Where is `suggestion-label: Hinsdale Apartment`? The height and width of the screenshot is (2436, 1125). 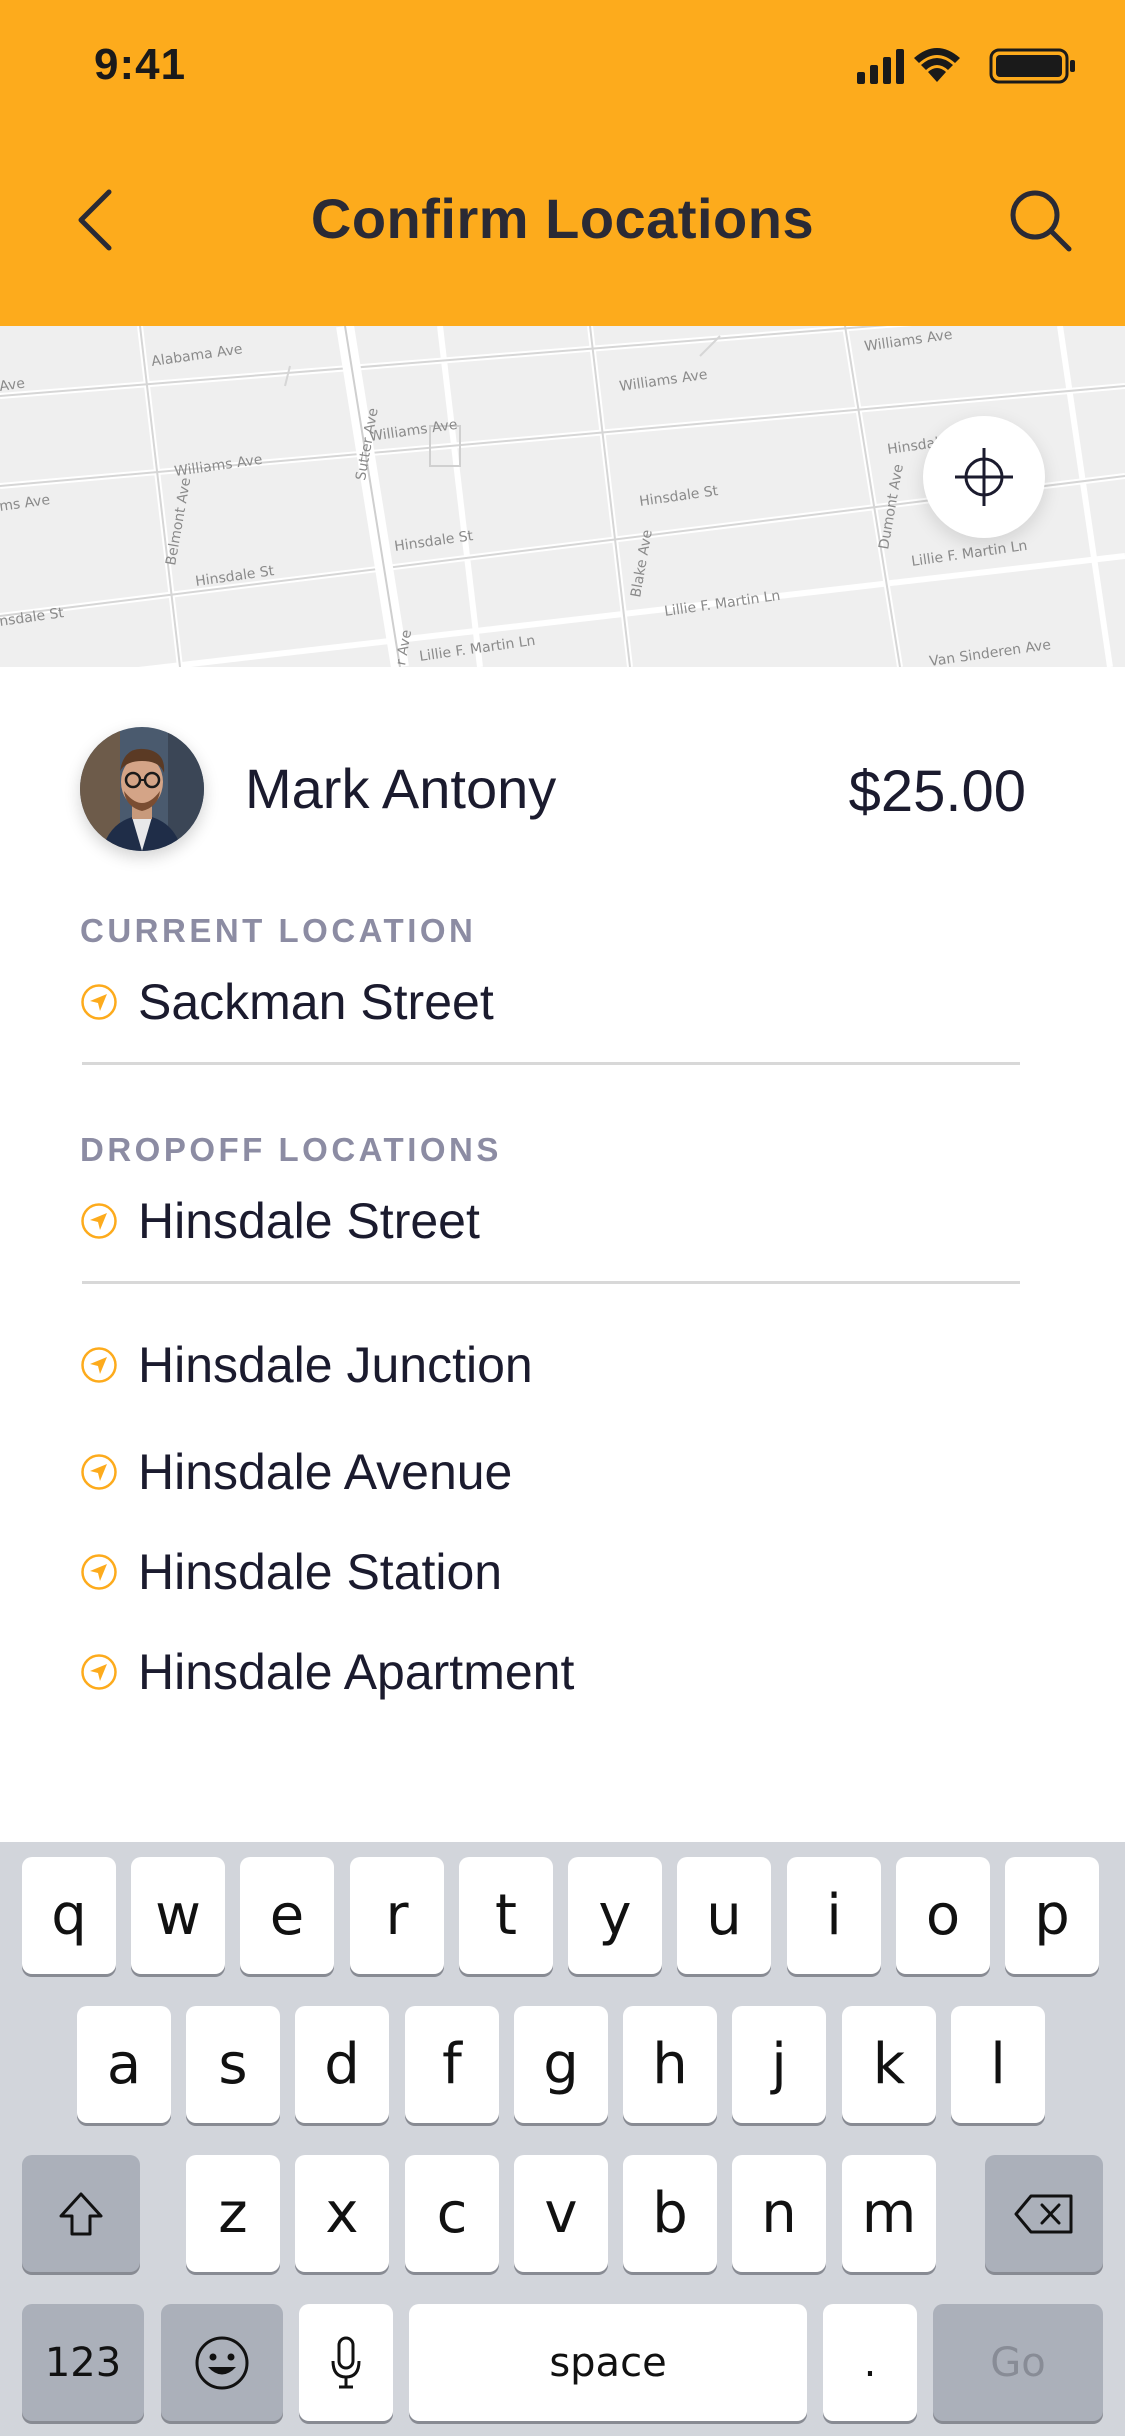 suggestion-label: Hinsdale Apartment is located at coordinates (356, 1672).